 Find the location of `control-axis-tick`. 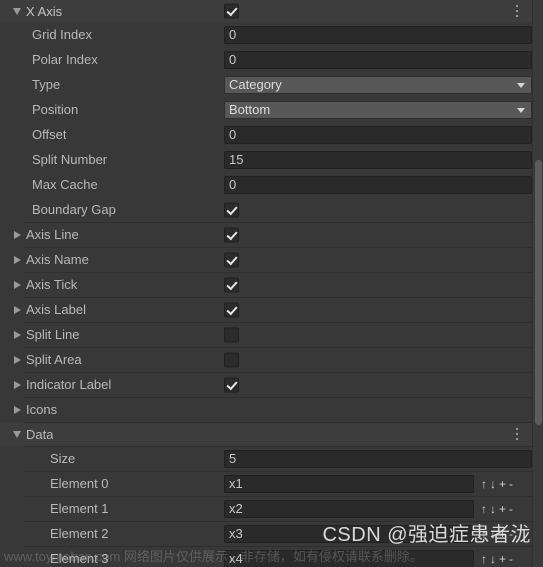

control-axis-tick is located at coordinates (231, 284).